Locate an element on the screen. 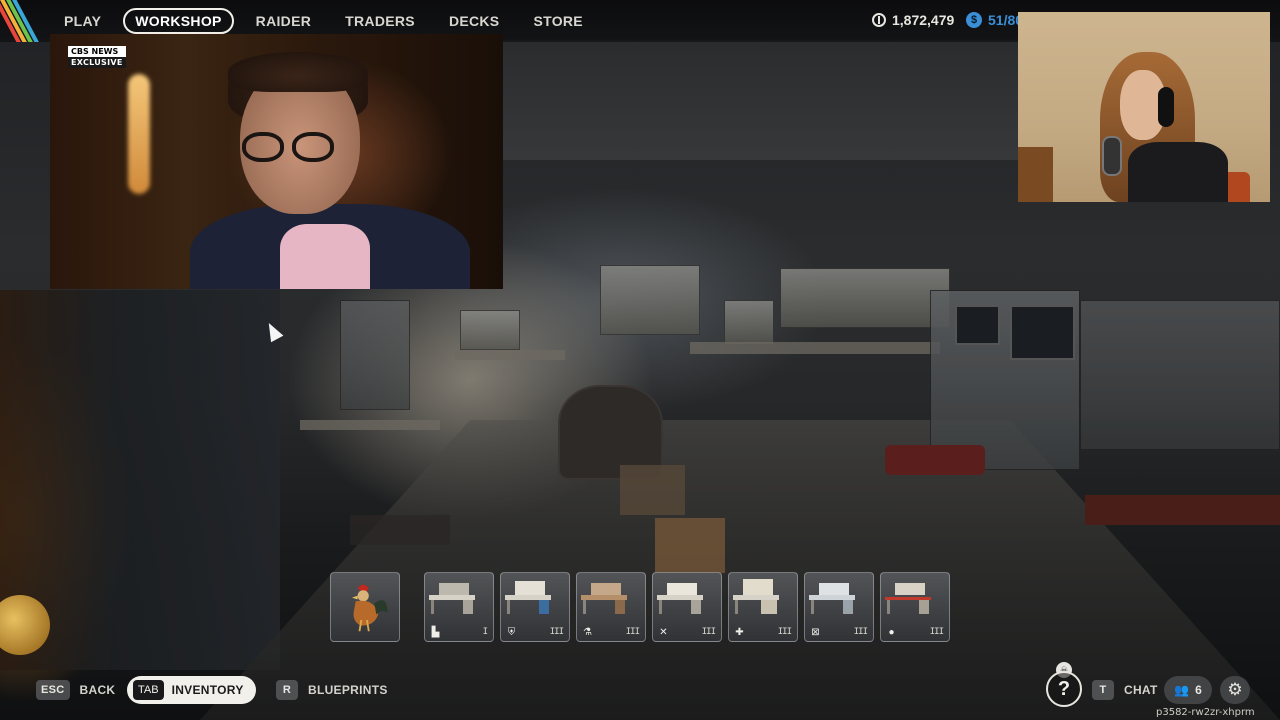 Image resolution: width=1280 pixels, height=720 pixels. grenade-icon: ● is located at coordinates (891, 632).